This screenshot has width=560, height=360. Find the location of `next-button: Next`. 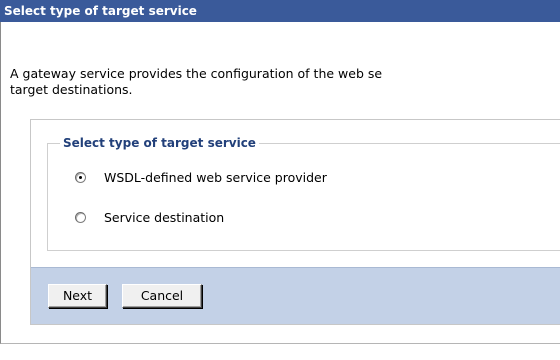

next-button: Next is located at coordinates (77, 296).